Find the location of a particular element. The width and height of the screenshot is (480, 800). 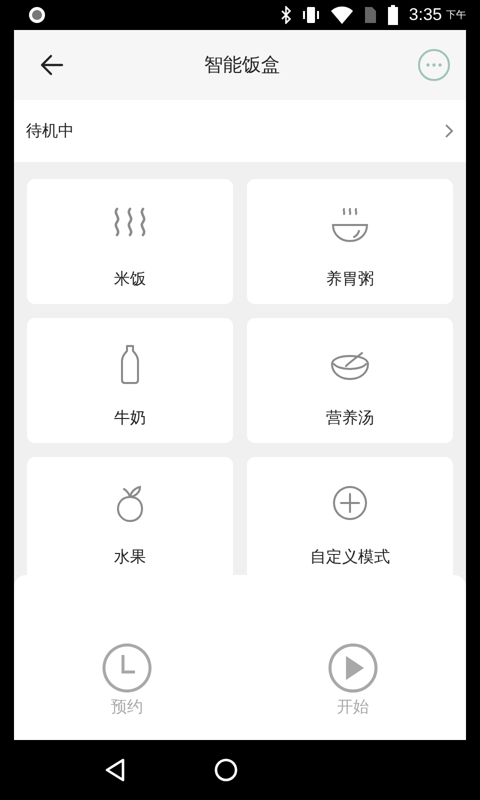

clock-icon is located at coordinates (127, 668).